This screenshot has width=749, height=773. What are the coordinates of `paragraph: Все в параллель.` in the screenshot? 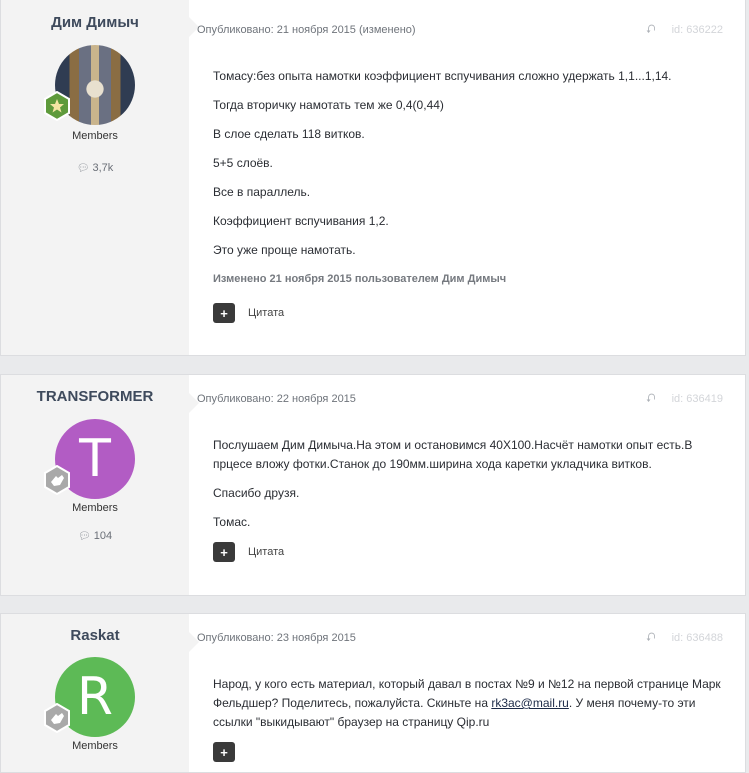 It's located at (262, 192).